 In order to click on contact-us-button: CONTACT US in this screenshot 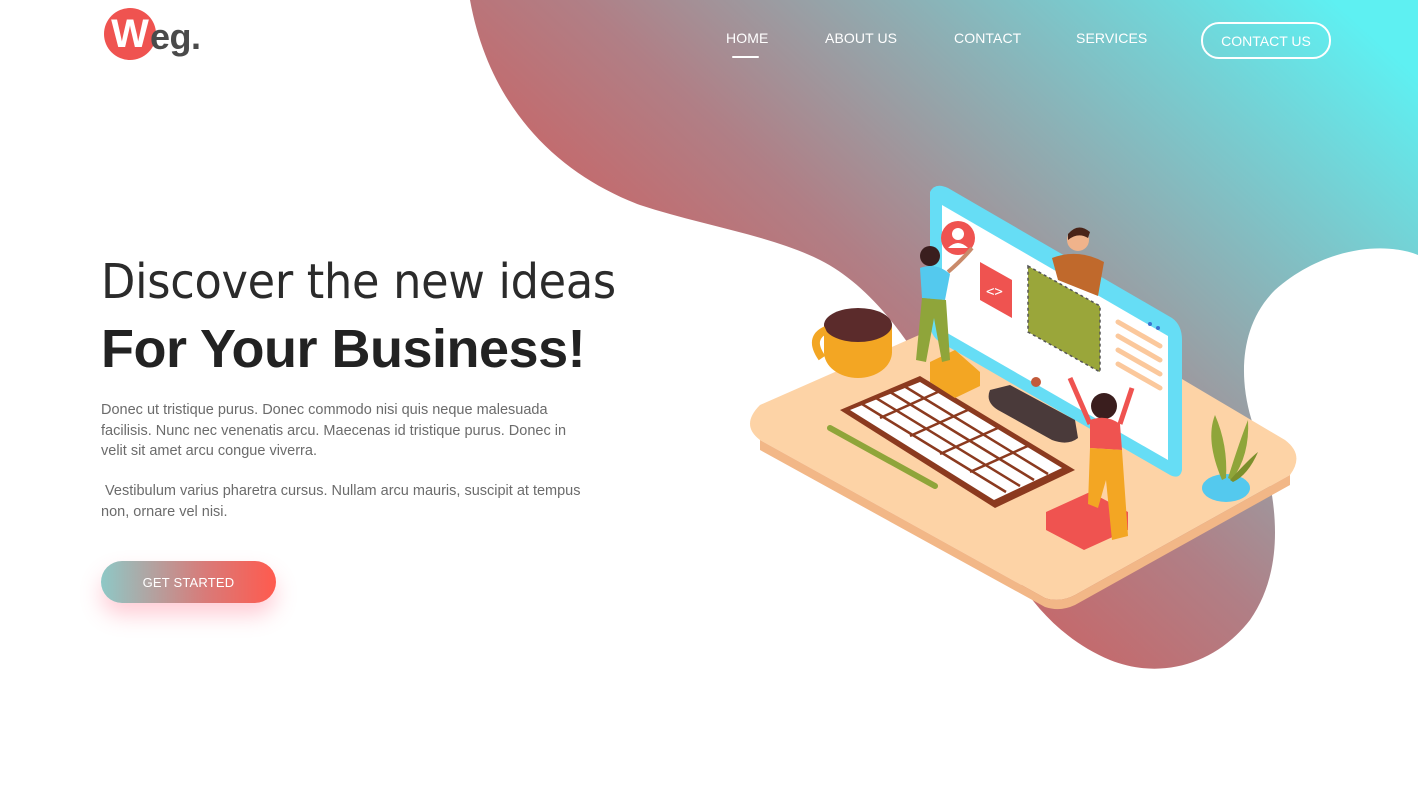, I will do `click(1266, 40)`.